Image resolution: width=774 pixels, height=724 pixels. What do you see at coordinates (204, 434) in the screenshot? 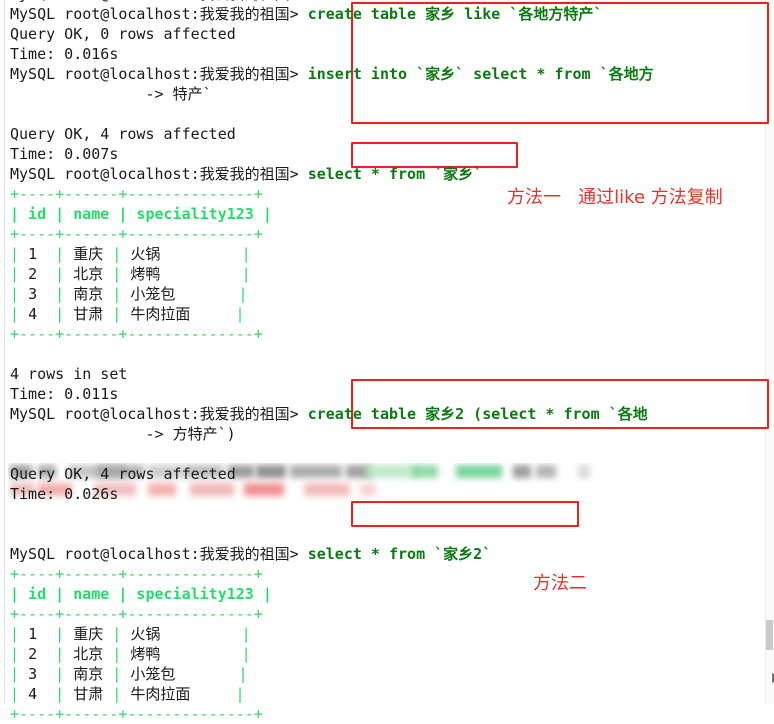
I see `sql-continuation-text: 方特产`)` at bounding box center [204, 434].